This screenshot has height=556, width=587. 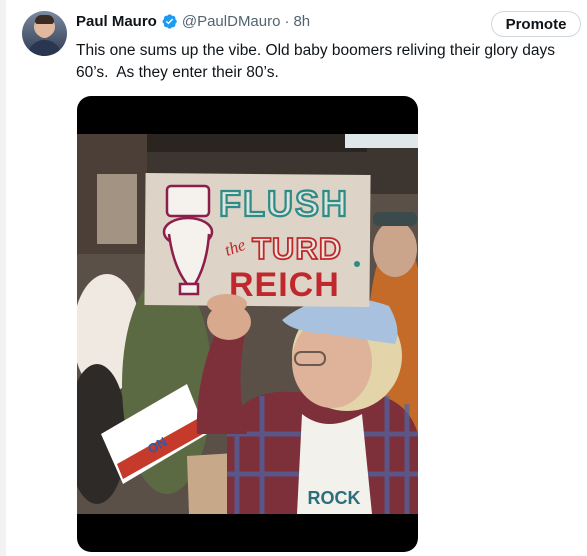 What do you see at coordinates (536, 24) in the screenshot?
I see `promote-button: Promote` at bounding box center [536, 24].